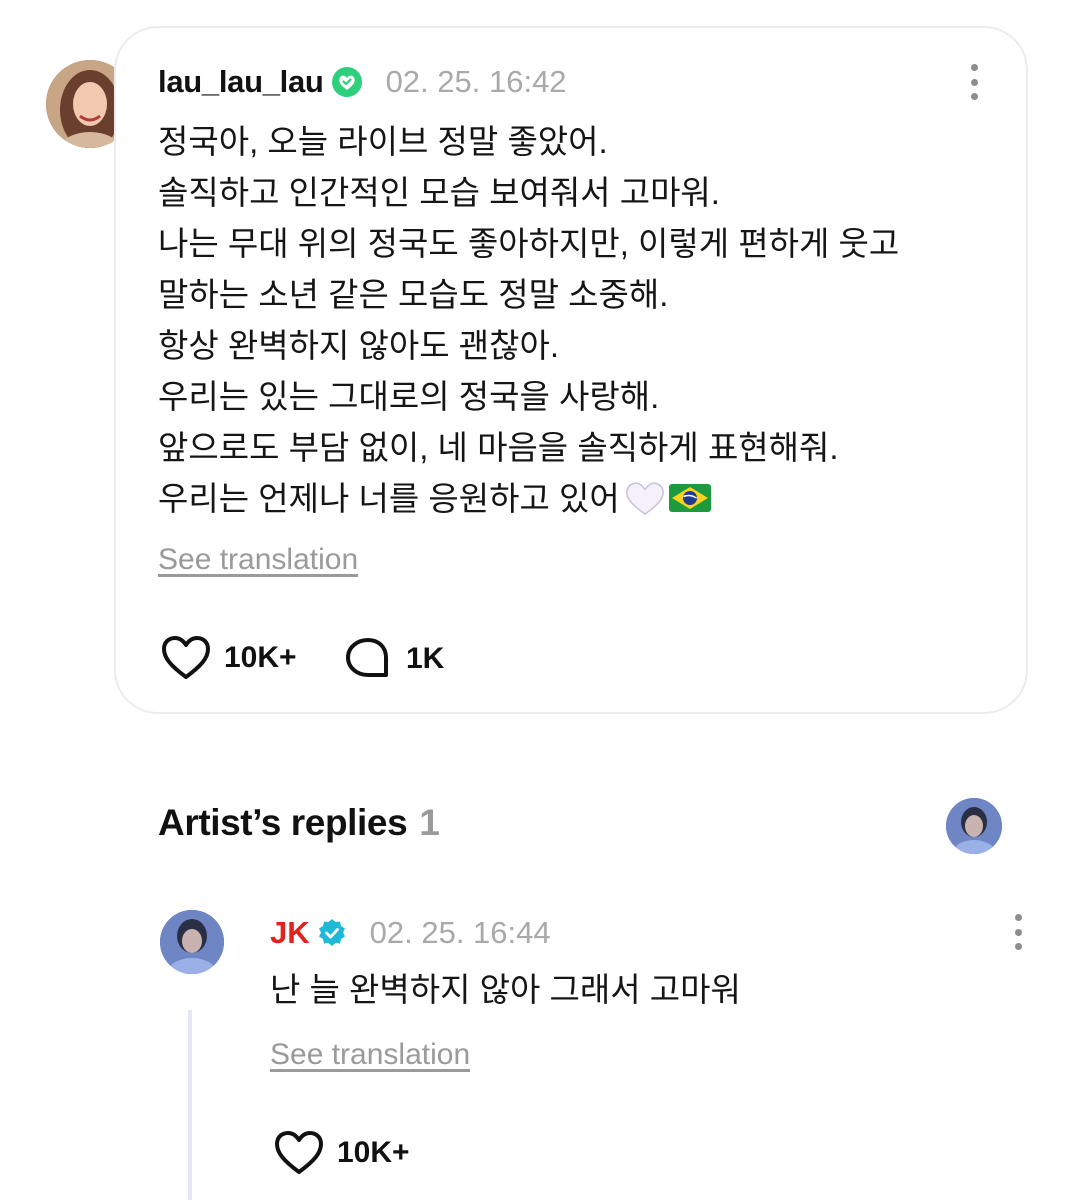 This screenshot has height=1200, width=1076. I want to click on artist-replies-heading: Artist’s replies 1, so click(299, 823).